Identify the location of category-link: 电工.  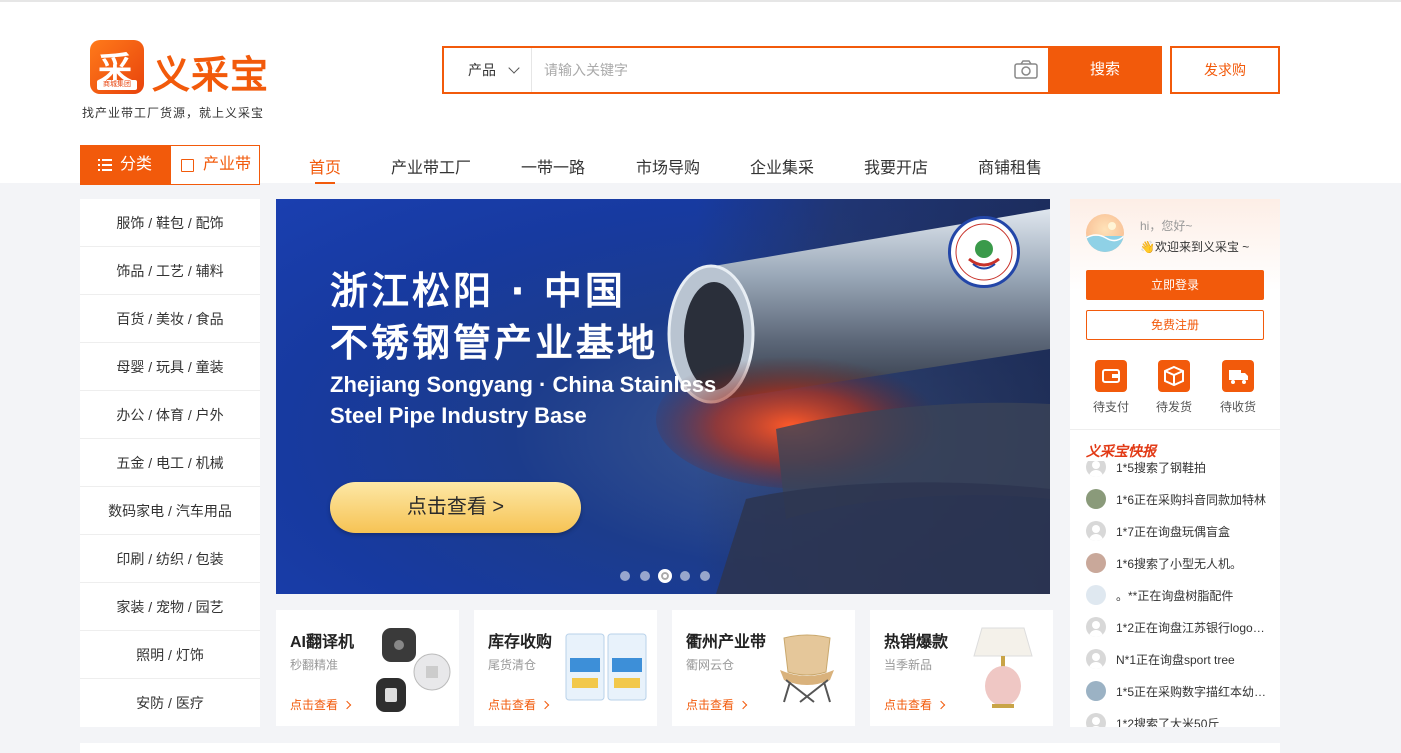
(170, 463).